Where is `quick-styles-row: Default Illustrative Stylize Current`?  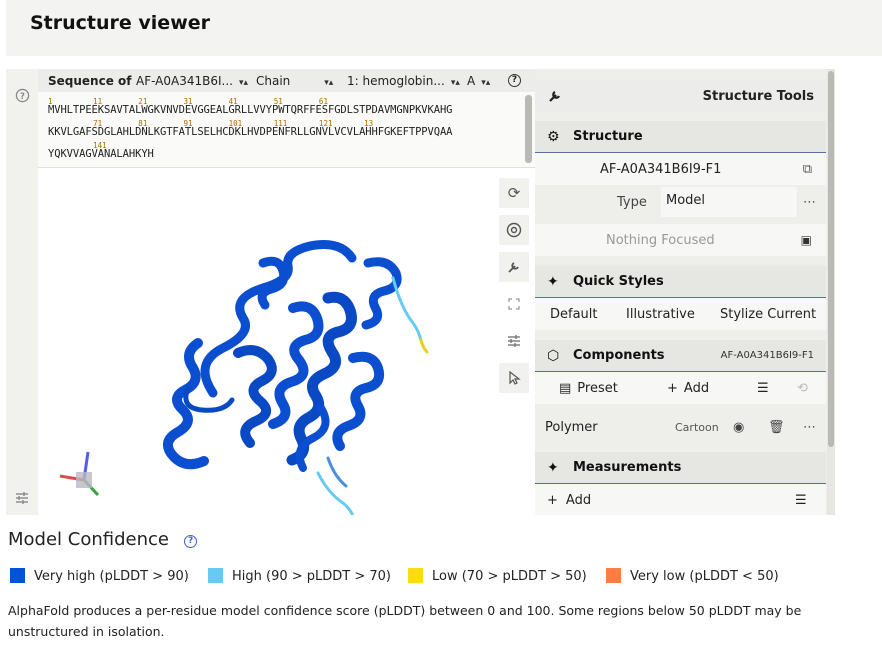
quick-styles-row: Default Illustrative Stylize Current is located at coordinates (680, 314).